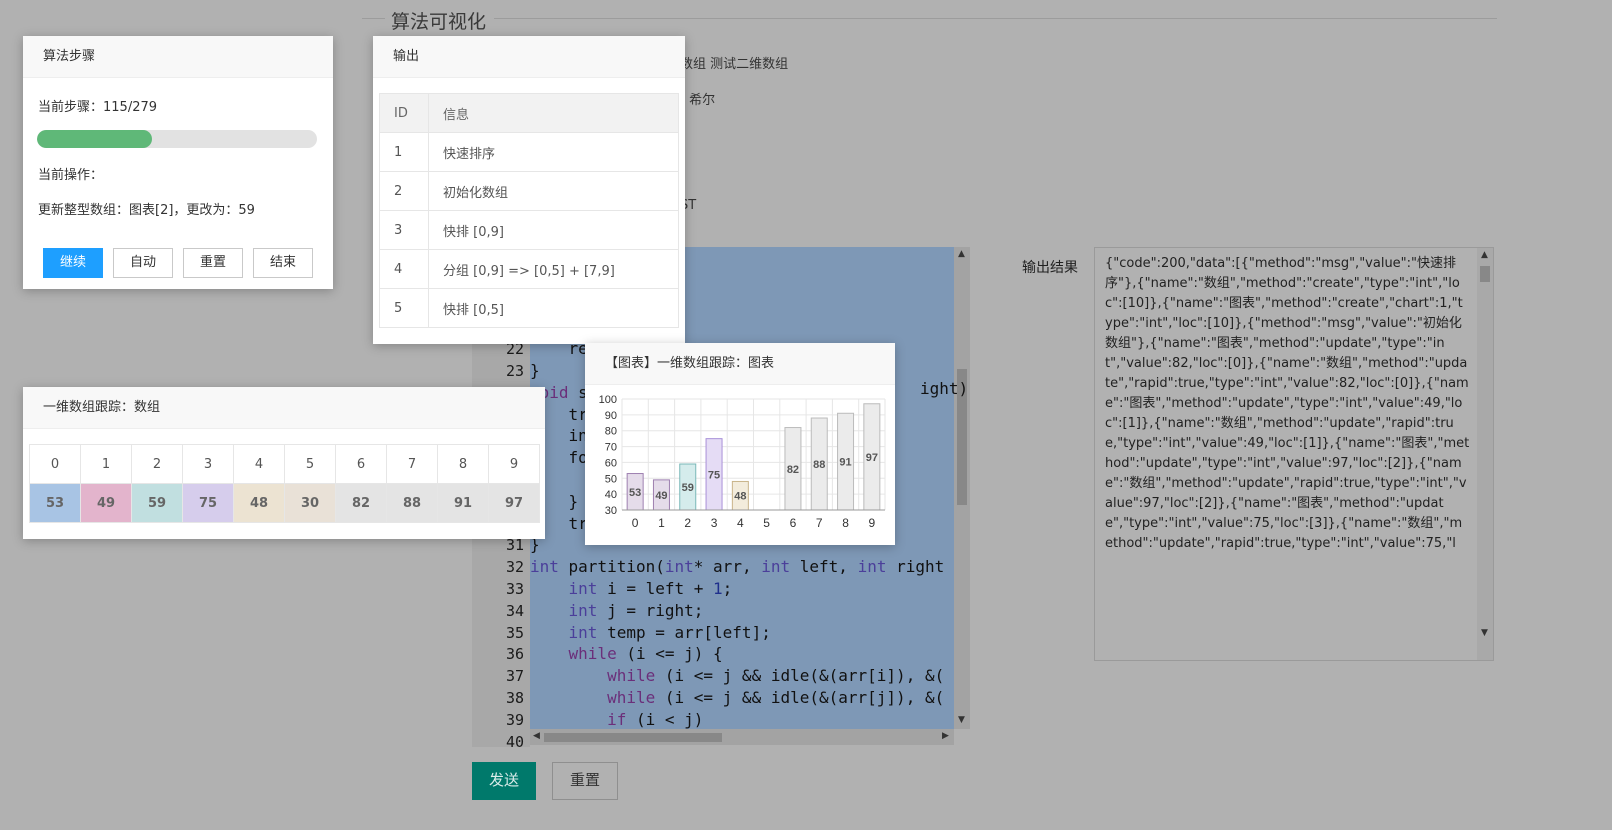 The width and height of the screenshot is (1612, 830). What do you see at coordinates (208, 464) in the screenshot?
I see `array-index-cell: 3` at bounding box center [208, 464].